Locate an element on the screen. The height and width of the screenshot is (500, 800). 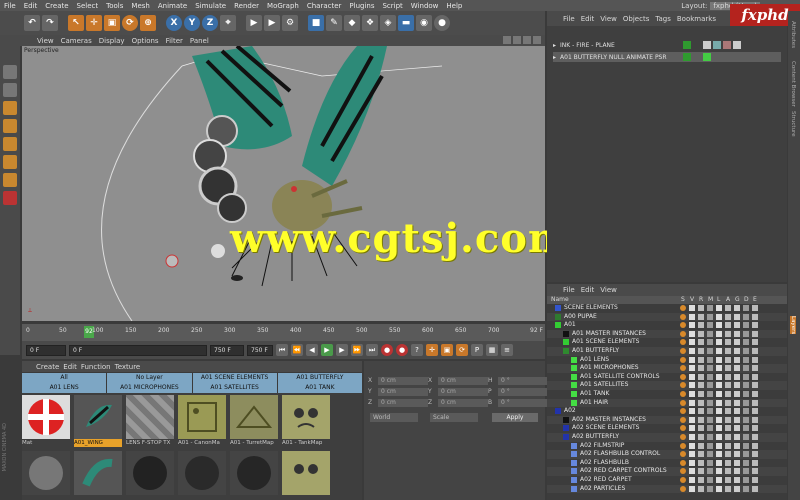
lm-menu-view: View is located at coordinates (608, 290).